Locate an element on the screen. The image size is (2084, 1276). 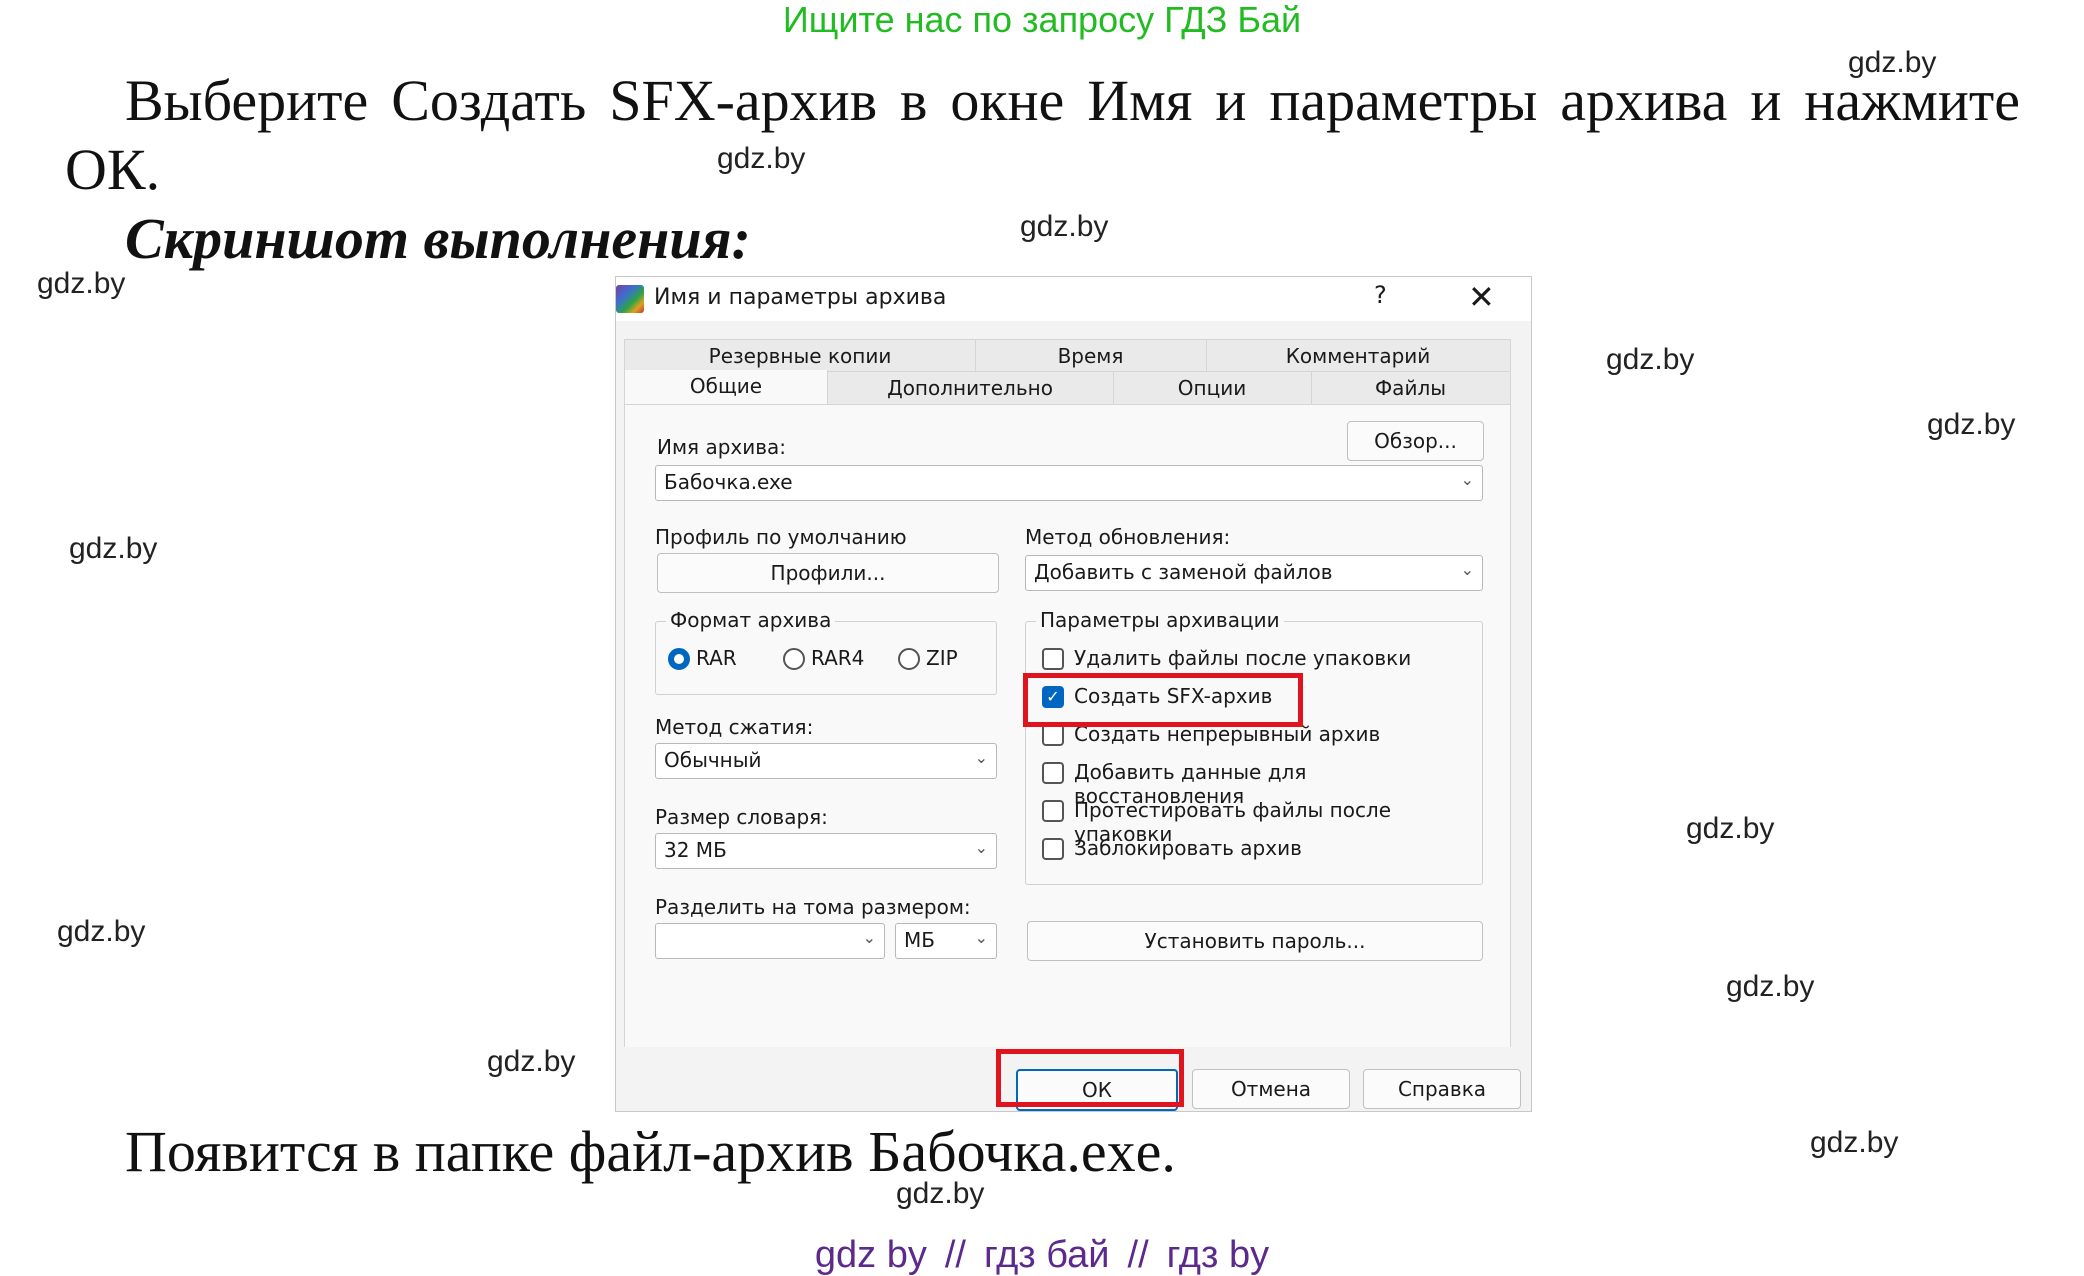
top-banner: Ищите нас по запросу ГДЗ Бай is located at coordinates (1042, 20).